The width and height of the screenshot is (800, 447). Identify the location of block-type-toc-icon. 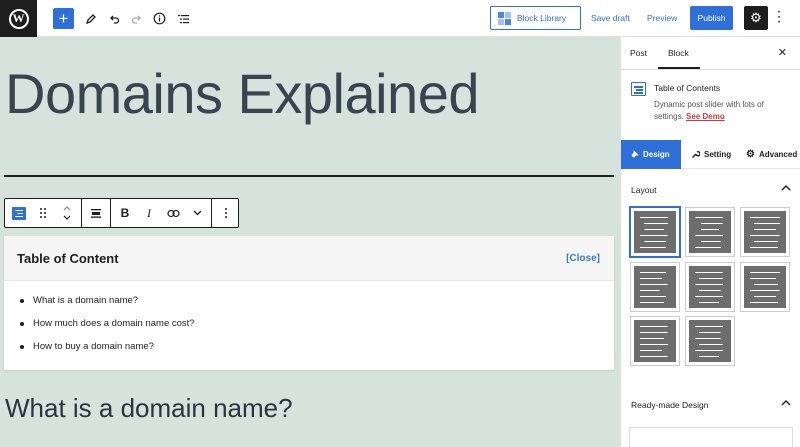
(19, 213).